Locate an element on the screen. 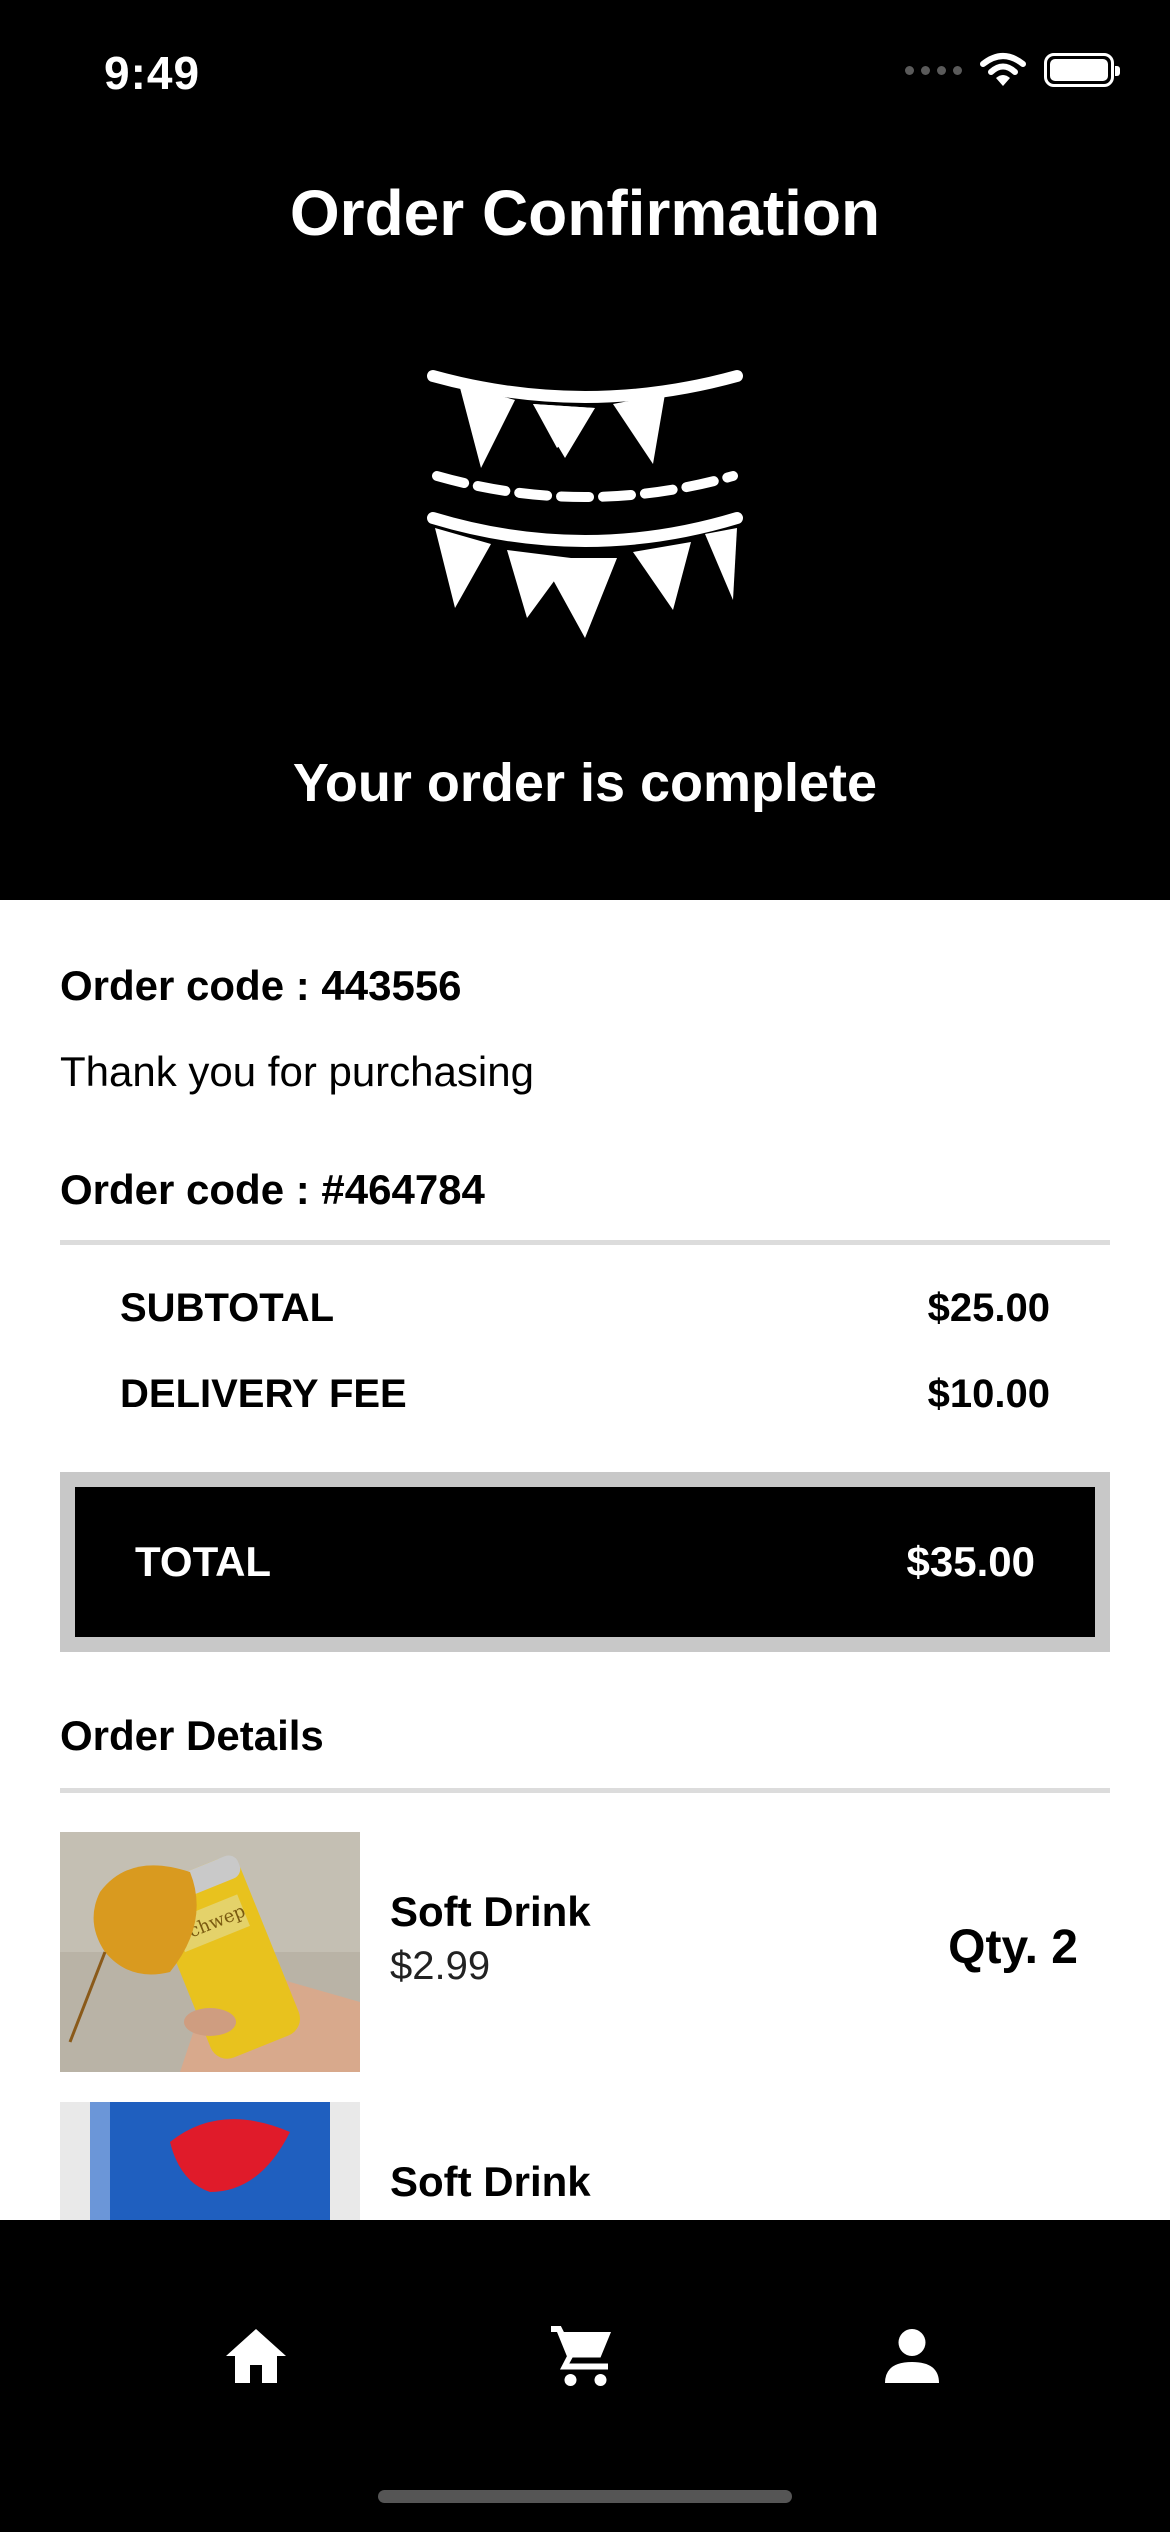  order-details-heading: Order Details is located at coordinates (192, 1735).